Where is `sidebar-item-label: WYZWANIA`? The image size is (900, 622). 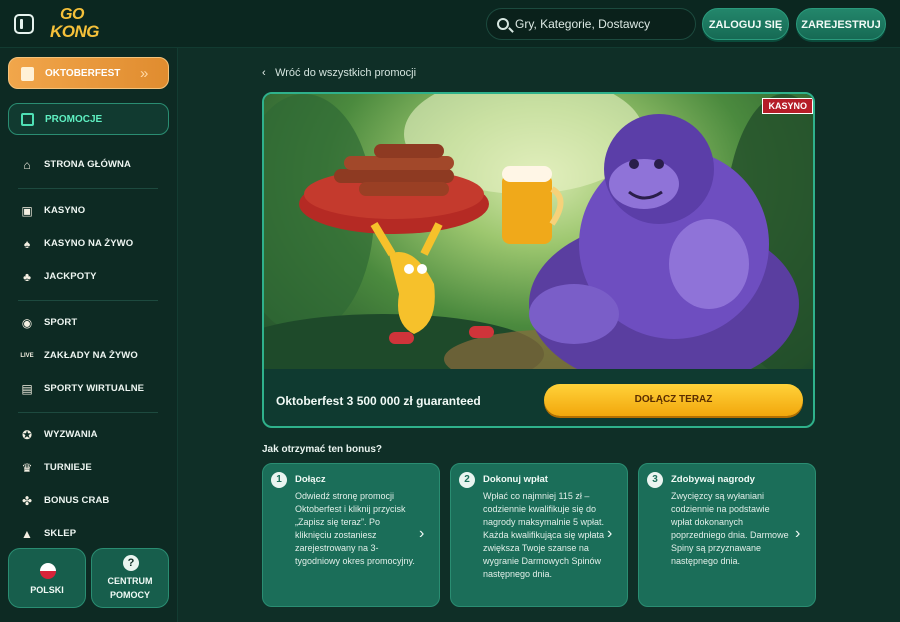
sidebar-item-label: WYZWANIA is located at coordinates (71, 434).